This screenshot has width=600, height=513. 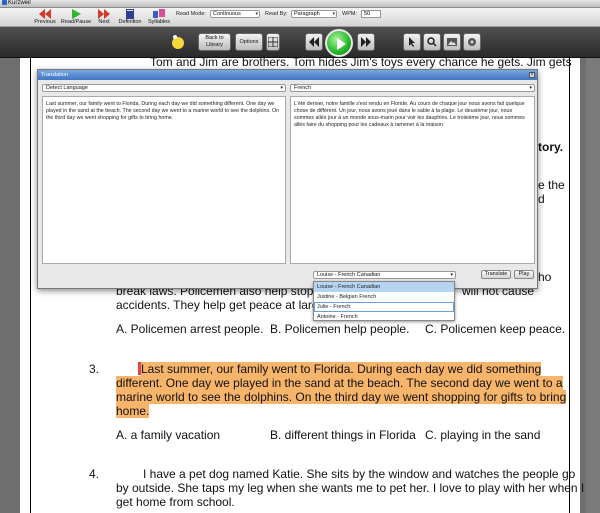 I want to click on previous-icon, so click(x=45, y=14).